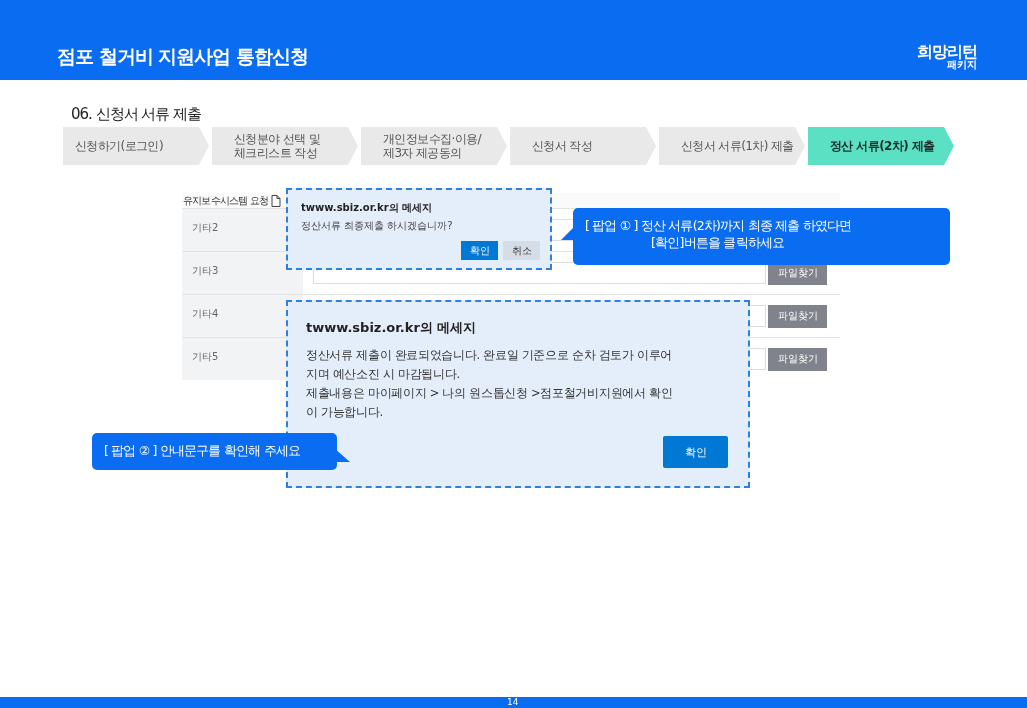 The image size is (1027, 708). What do you see at coordinates (377, 226) in the screenshot?
I see `dialog-message: 정산서류 최종제출 하시겠습니까?` at bounding box center [377, 226].